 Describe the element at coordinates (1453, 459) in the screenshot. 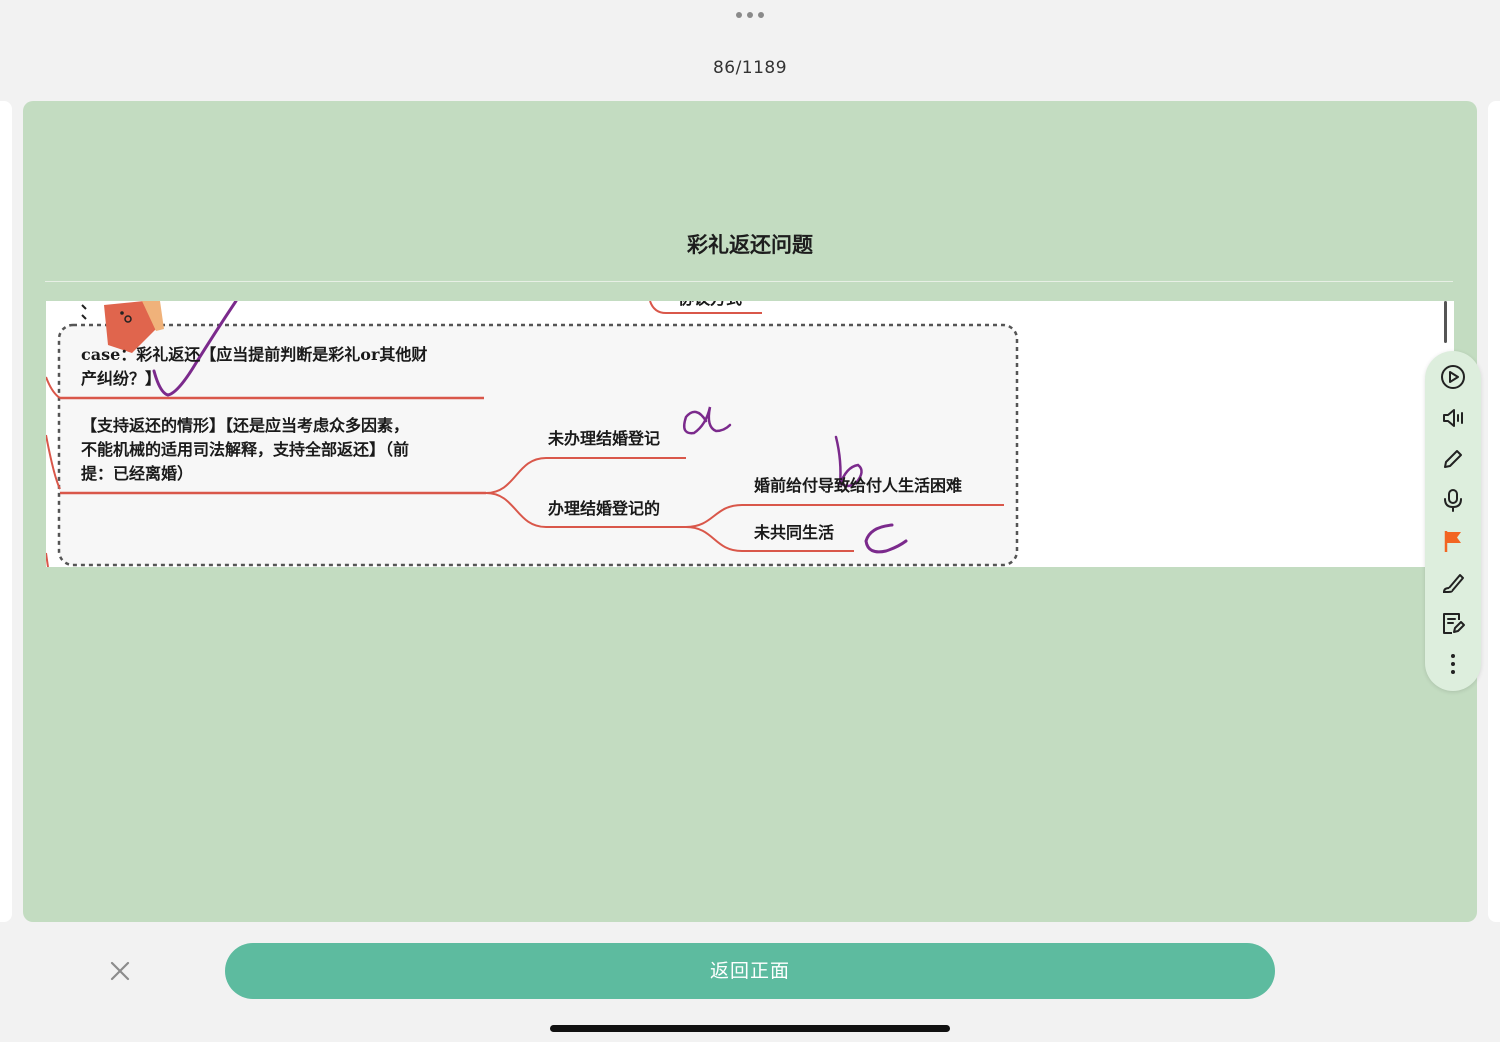

I see `pencil-icon` at that location.